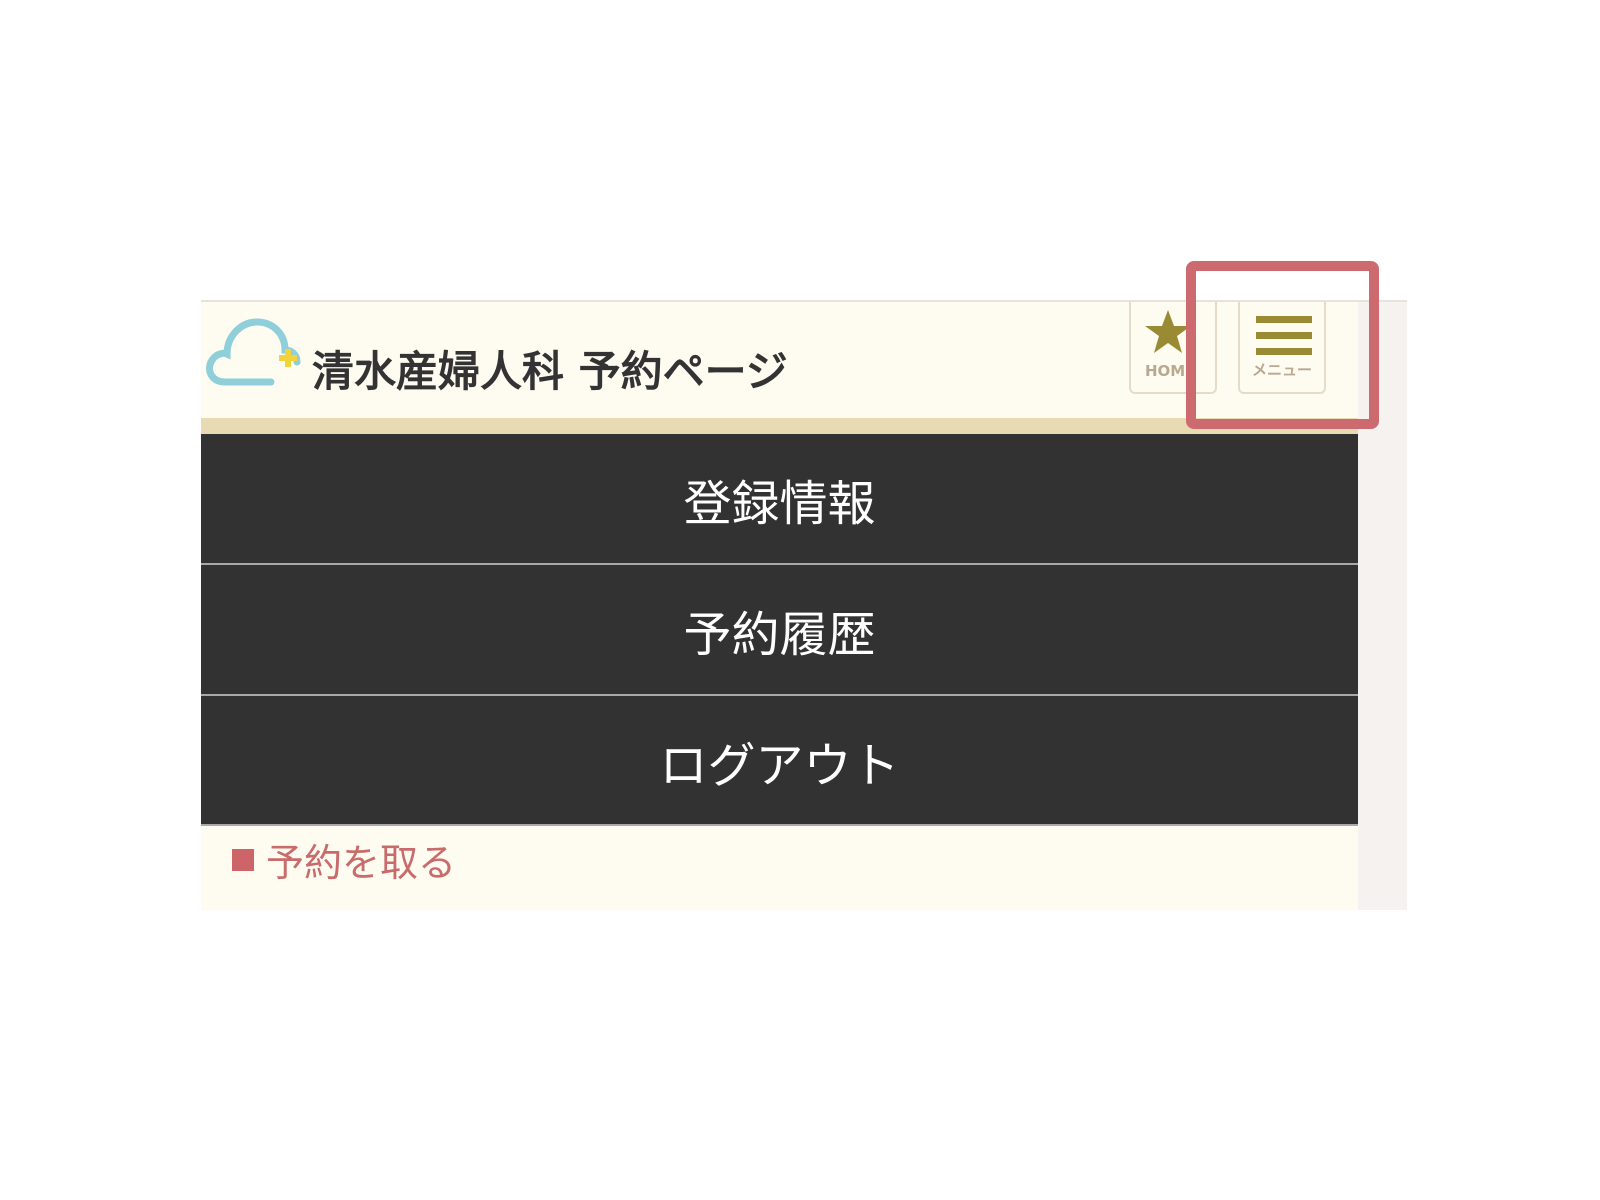 The height and width of the screenshot is (1200, 1600). I want to click on make-reservation-link: 予約を取る, so click(344, 859).